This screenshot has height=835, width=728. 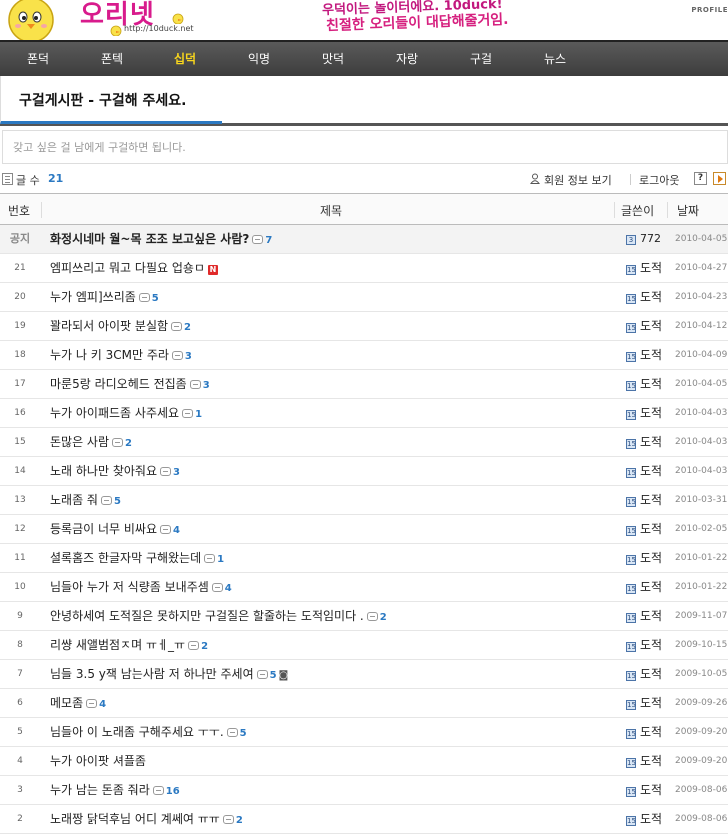 What do you see at coordinates (103, 471) in the screenshot?
I see `post-title-link: 노래 하나만 찾아줘요` at bounding box center [103, 471].